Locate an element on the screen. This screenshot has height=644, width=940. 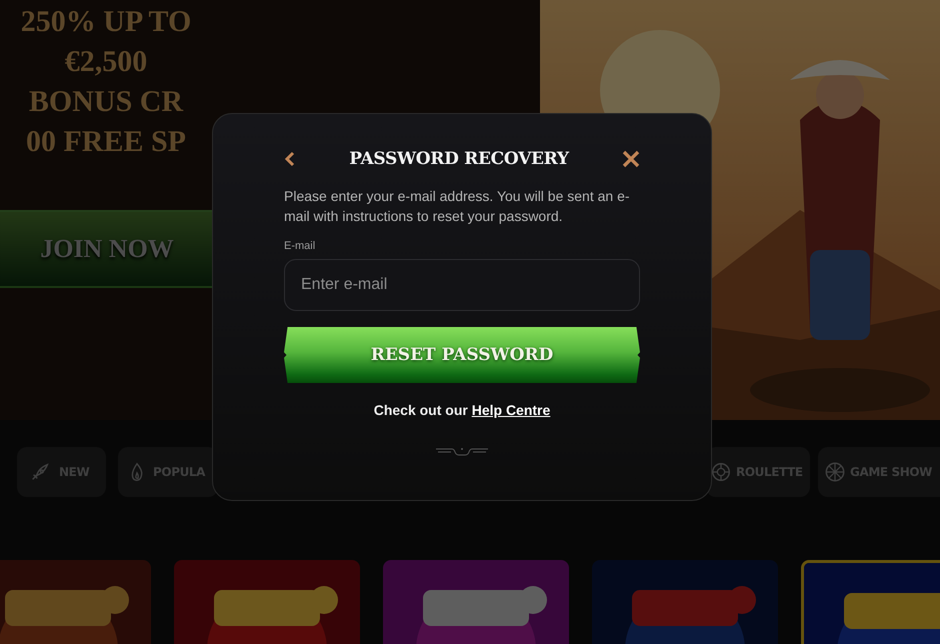
dialog-description: Please enter your e-mail address. You will be sent an e-mail with instructions to reset your password. is located at coordinates (457, 206).